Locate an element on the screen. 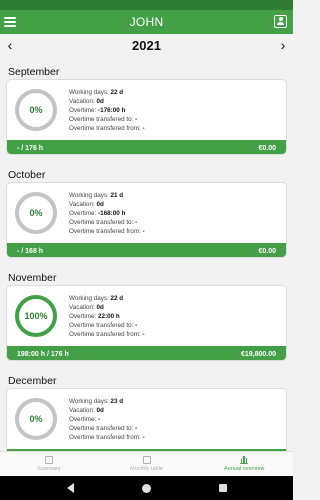  hours-value: 198:00 h / 176 h is located at coordinates (43, 354).